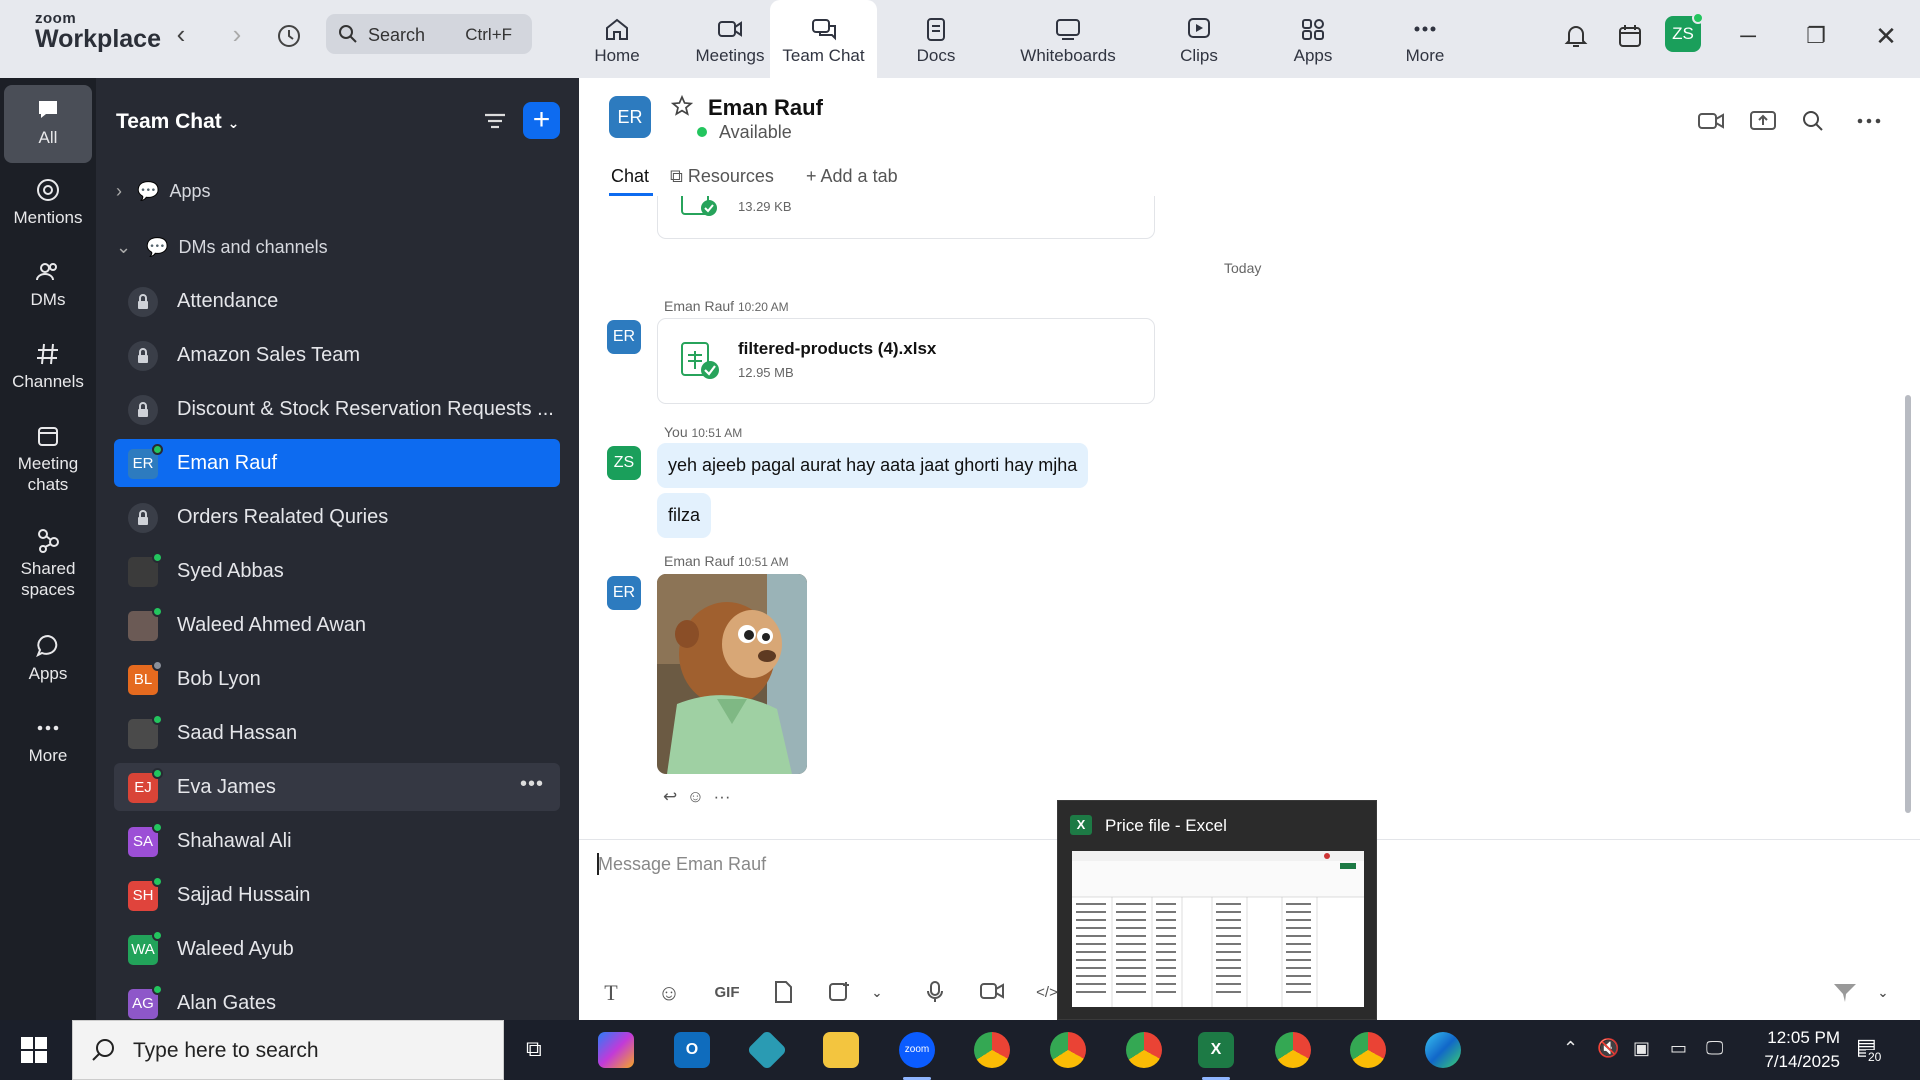  Describe the element at coordinates (337, 949) in the screenshot. I see `channel-item: WA Waleed Ayub` at that location.